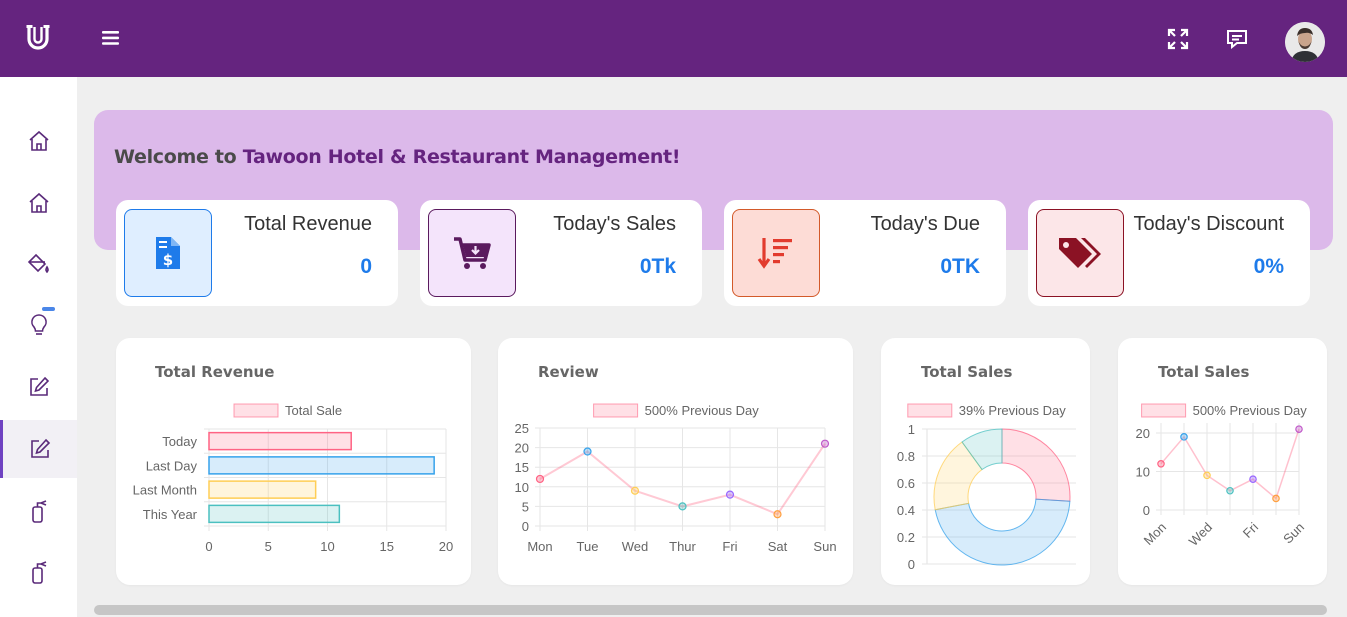  I want to click on y-tick-label: This Year, so click(170, 514).